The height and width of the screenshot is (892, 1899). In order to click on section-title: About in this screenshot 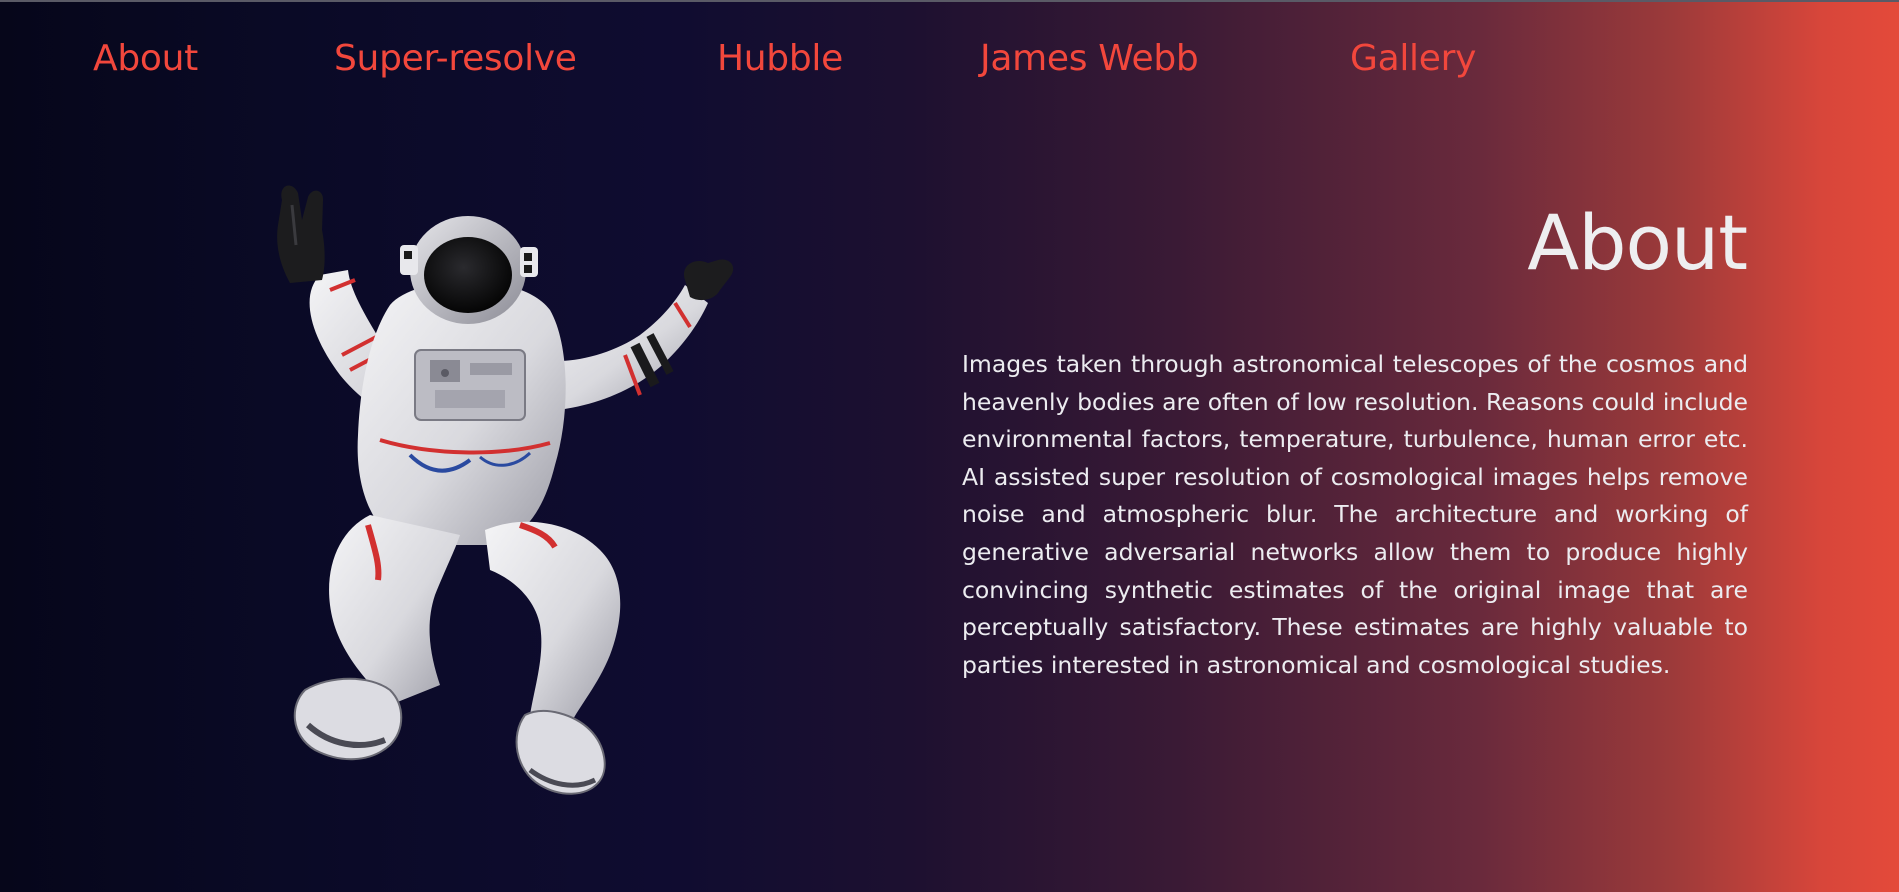, I will do `click(1637, 242)`.